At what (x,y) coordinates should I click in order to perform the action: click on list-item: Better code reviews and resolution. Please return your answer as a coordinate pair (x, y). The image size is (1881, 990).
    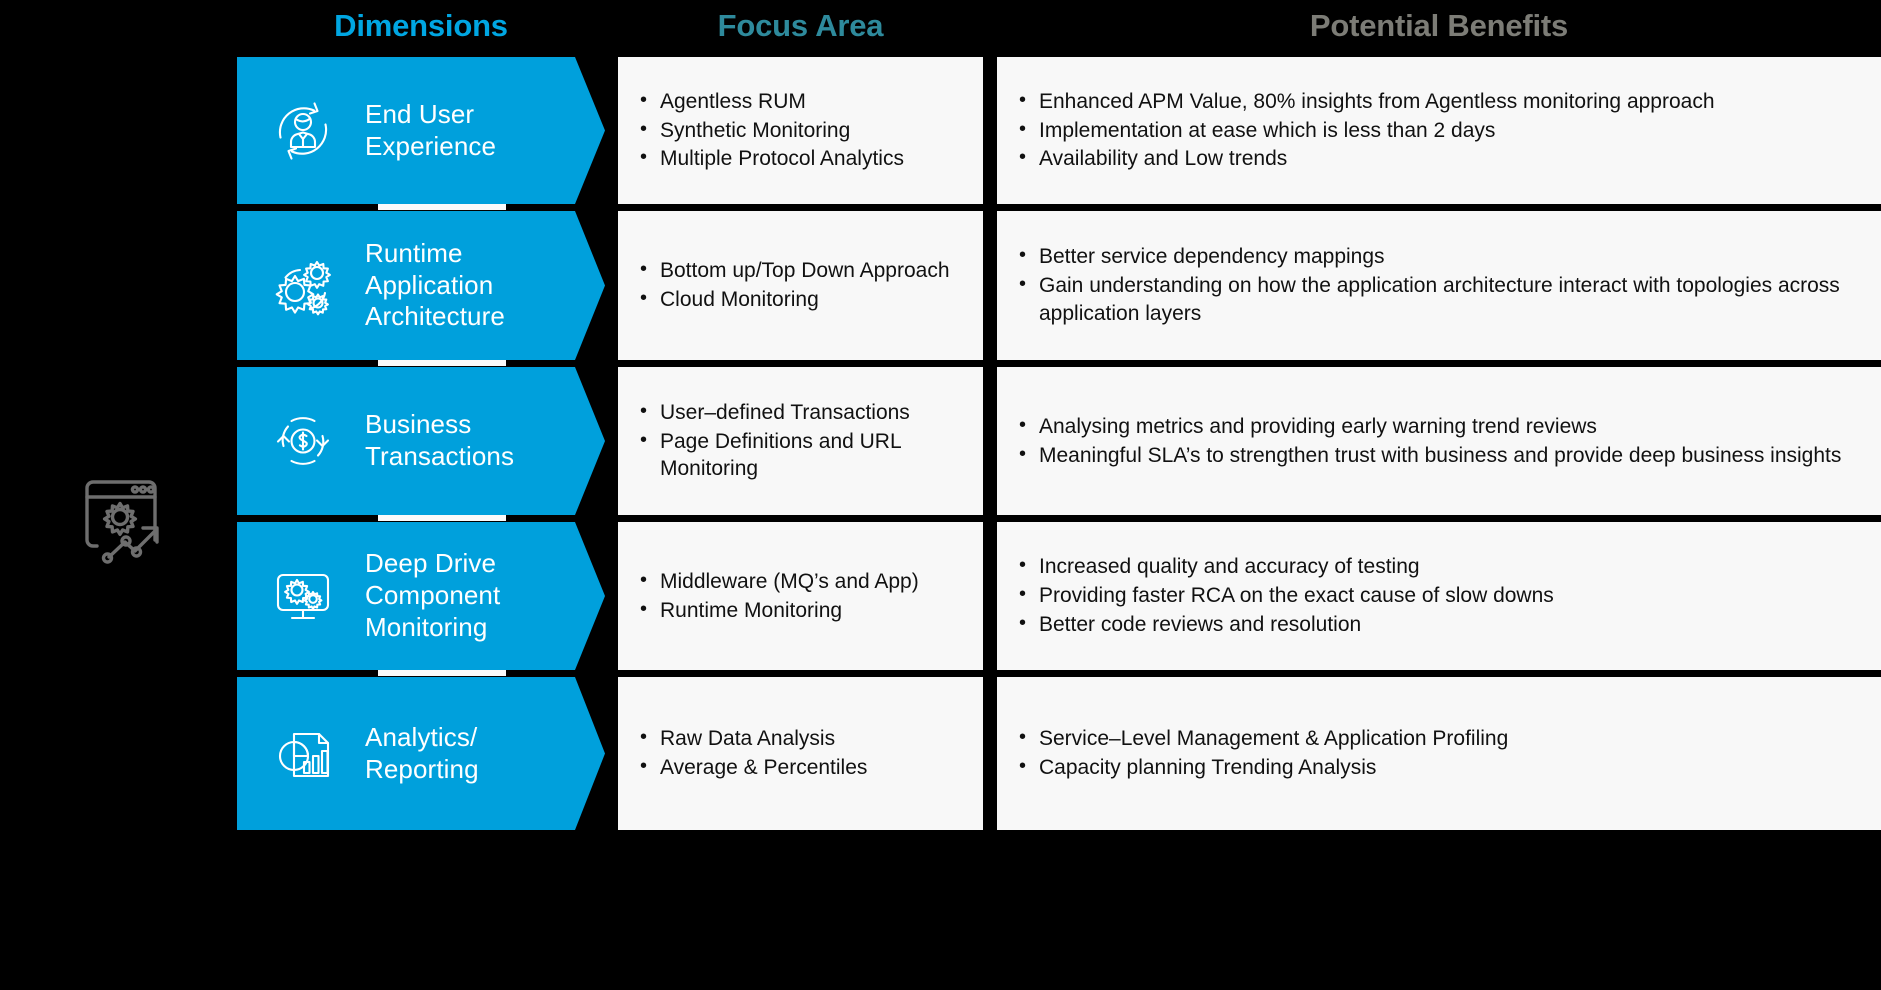
    Looking at the image, I should click on (1440, 624).